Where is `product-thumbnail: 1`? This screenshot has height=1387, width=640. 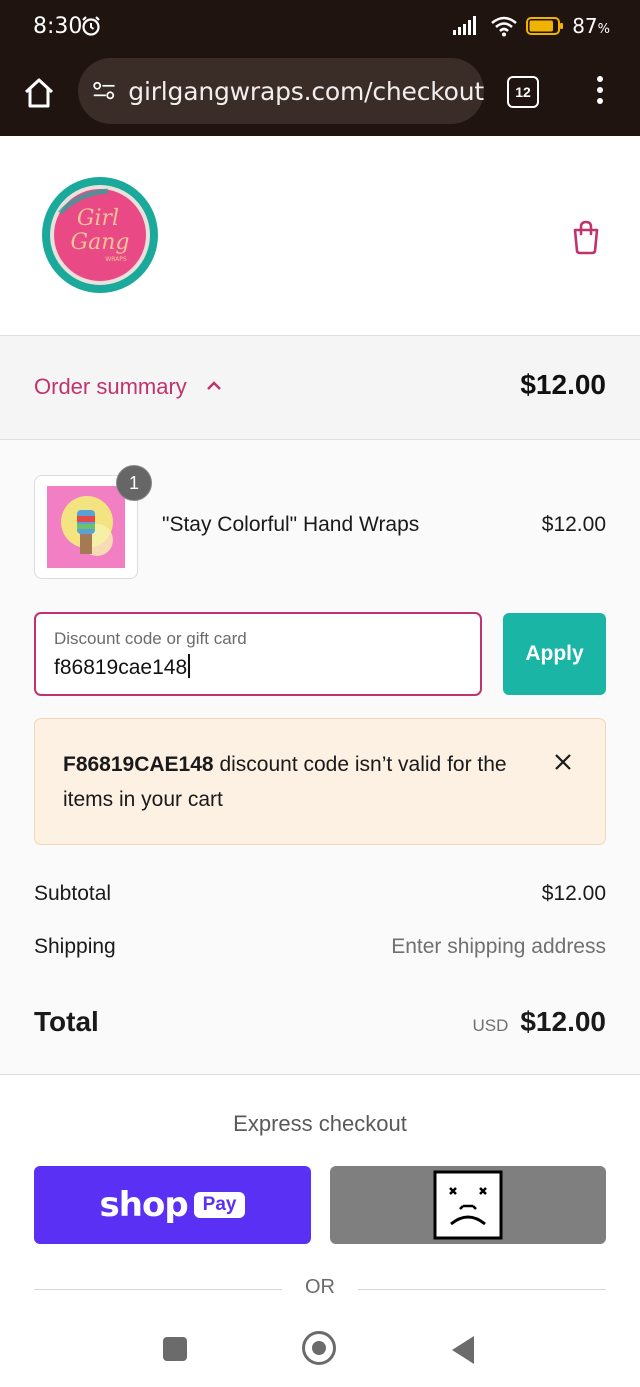 product-thumbnail: 1 is located at coordinates (93, 522).